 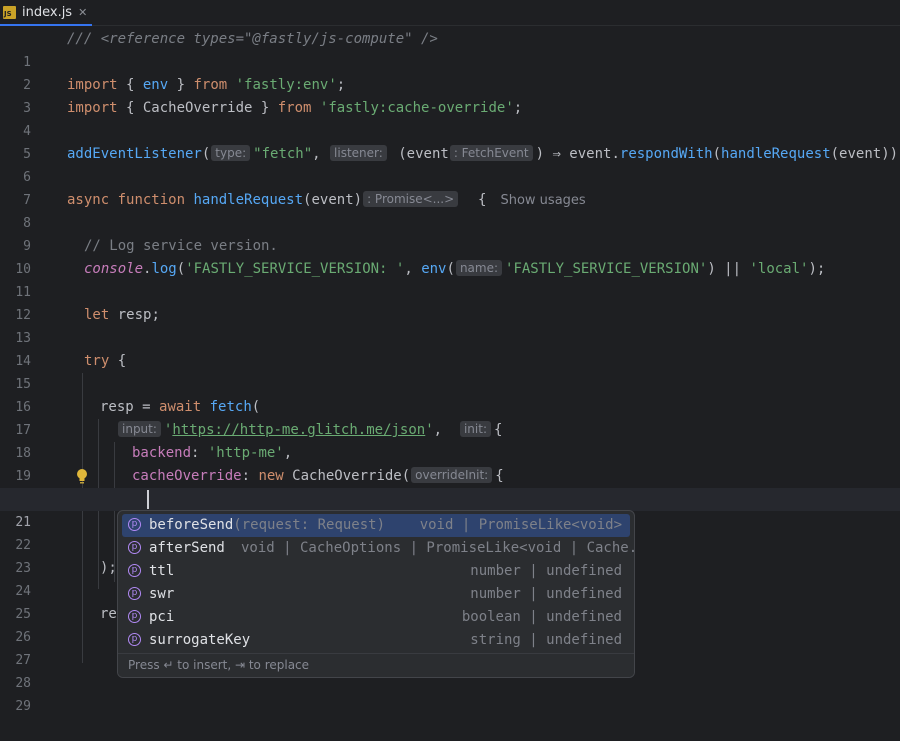 What do you see at coordinates (181, 85) in the screenshot?
I see `code-token: }` at bounding box center [181, 85].